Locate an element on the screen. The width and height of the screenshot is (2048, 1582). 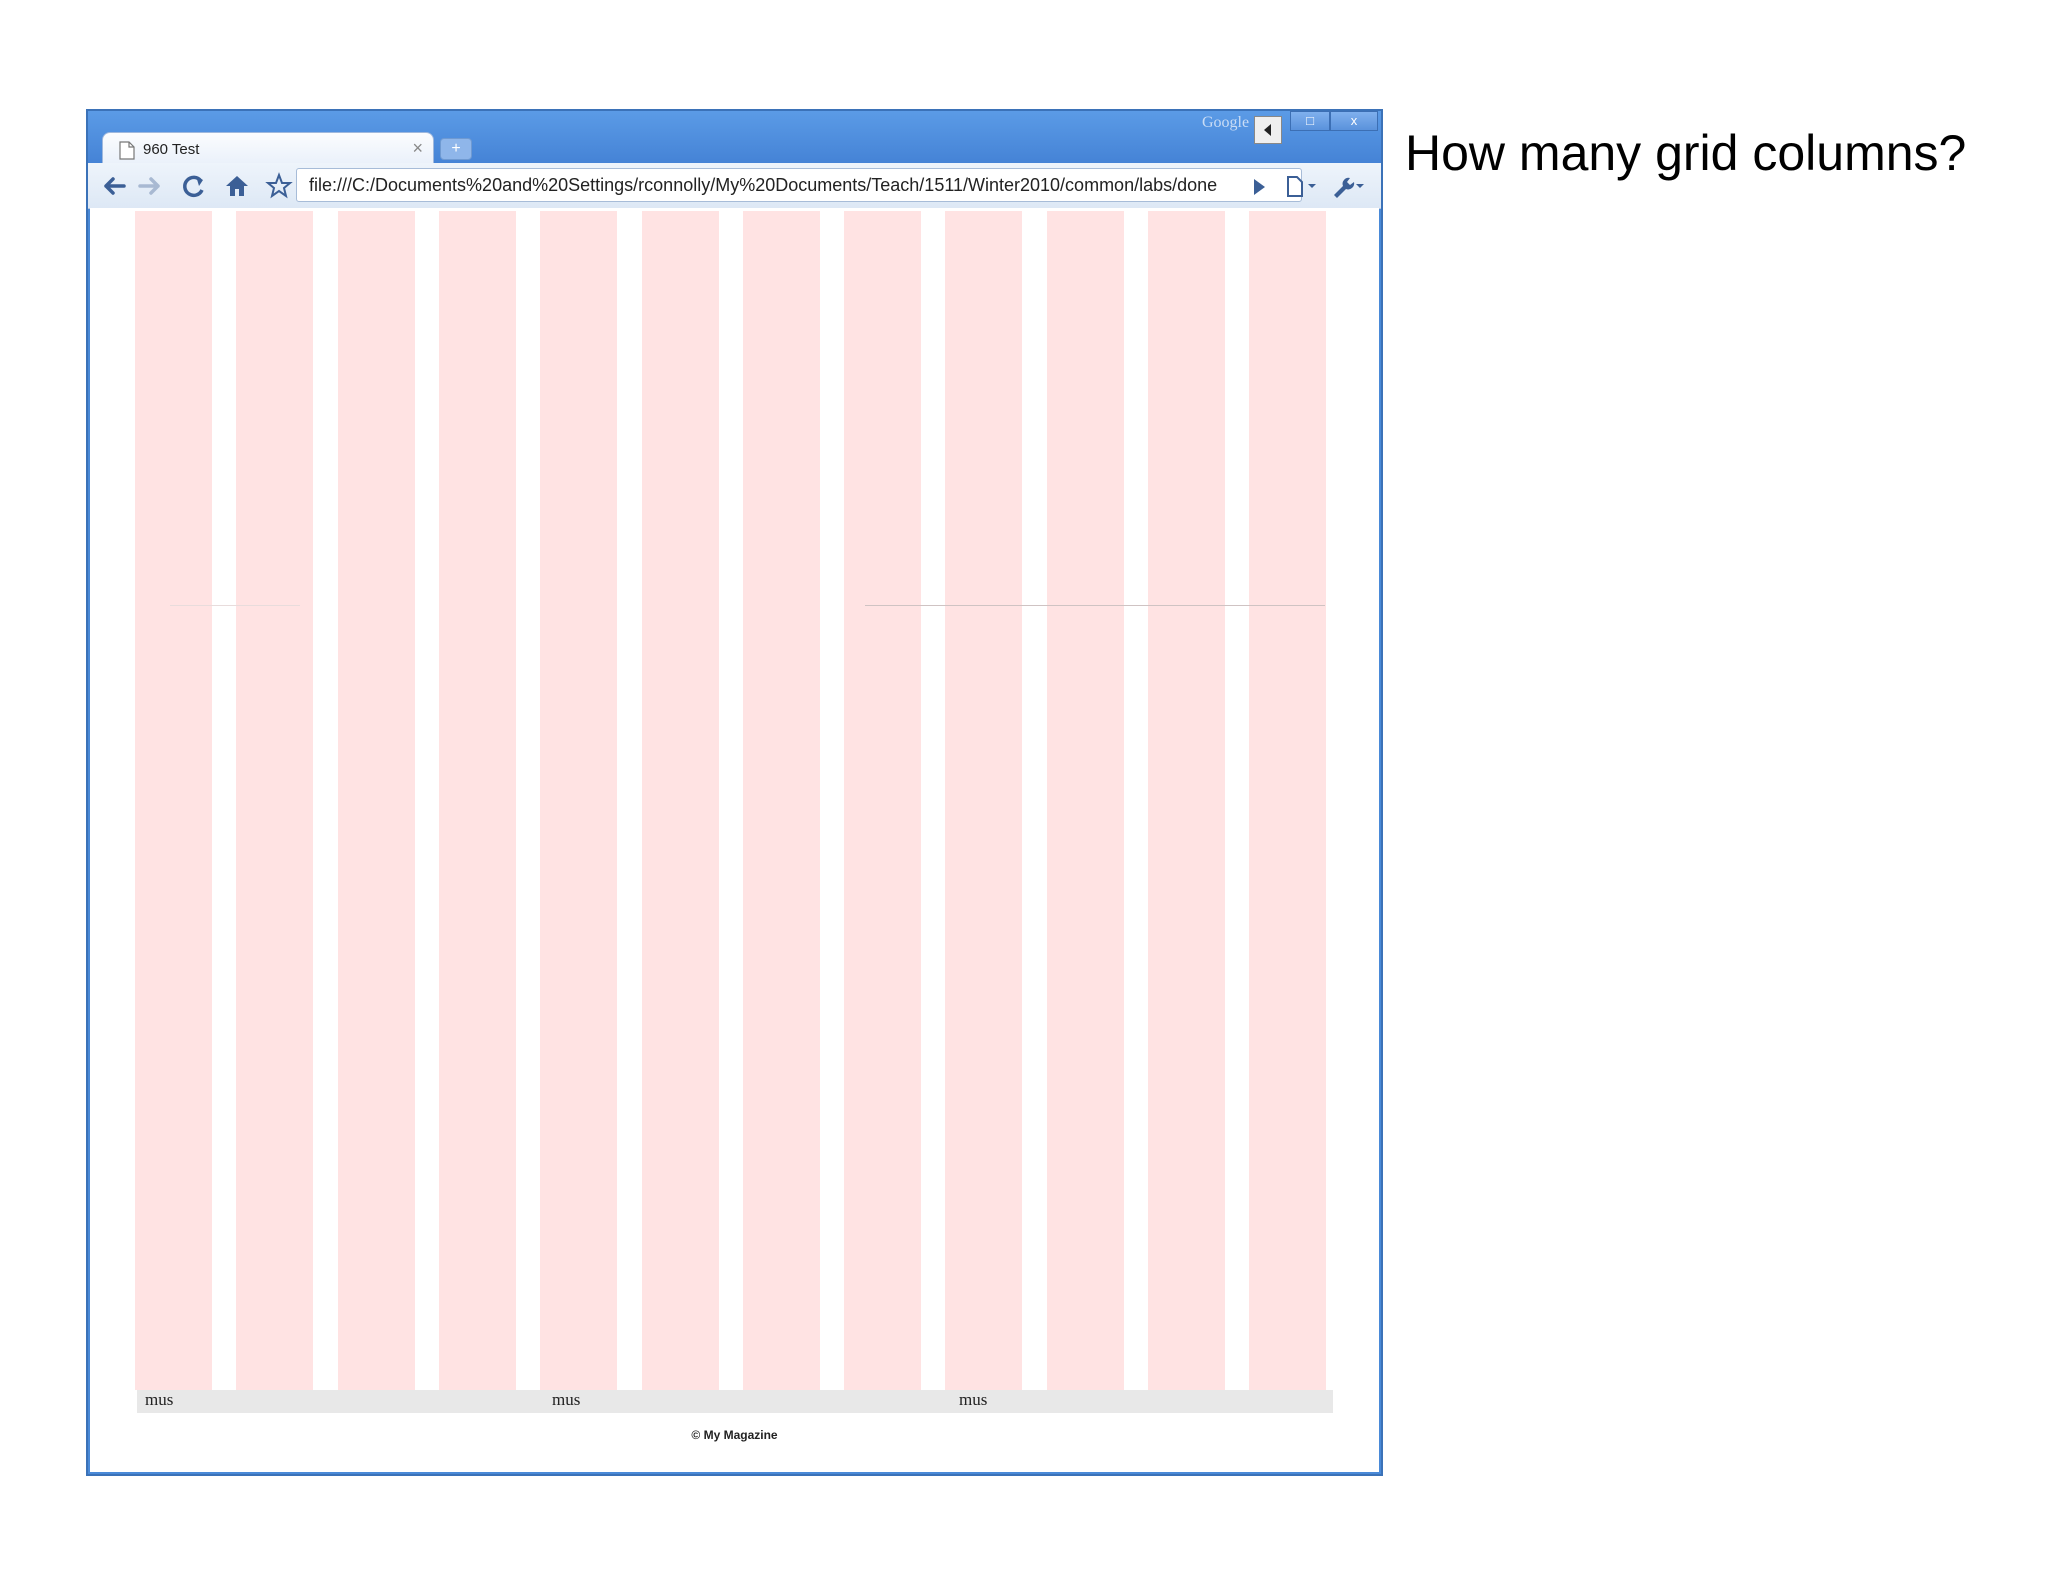
page-icon is located at coordinates (127, 150).